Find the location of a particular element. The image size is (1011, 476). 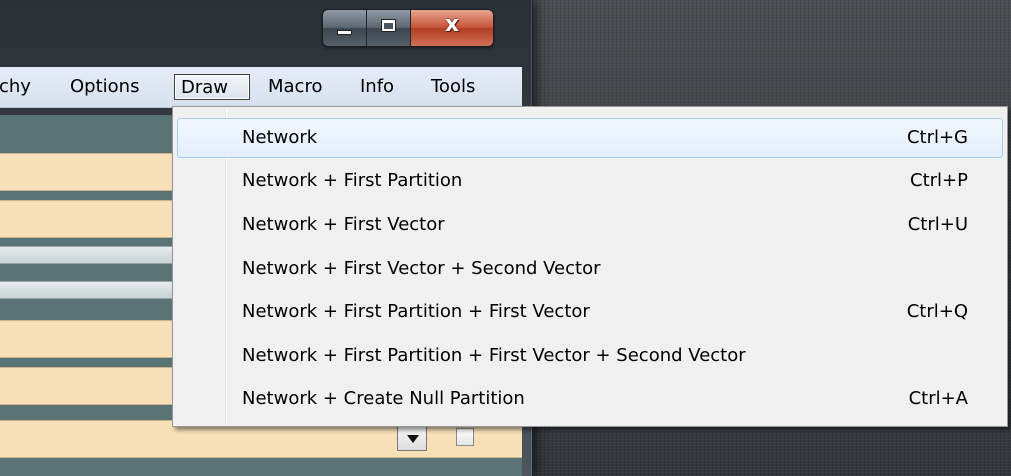

draw-menu-item-network-first-partition: Network + First Partition Ctrl+P is located at coordinates (590, 181).